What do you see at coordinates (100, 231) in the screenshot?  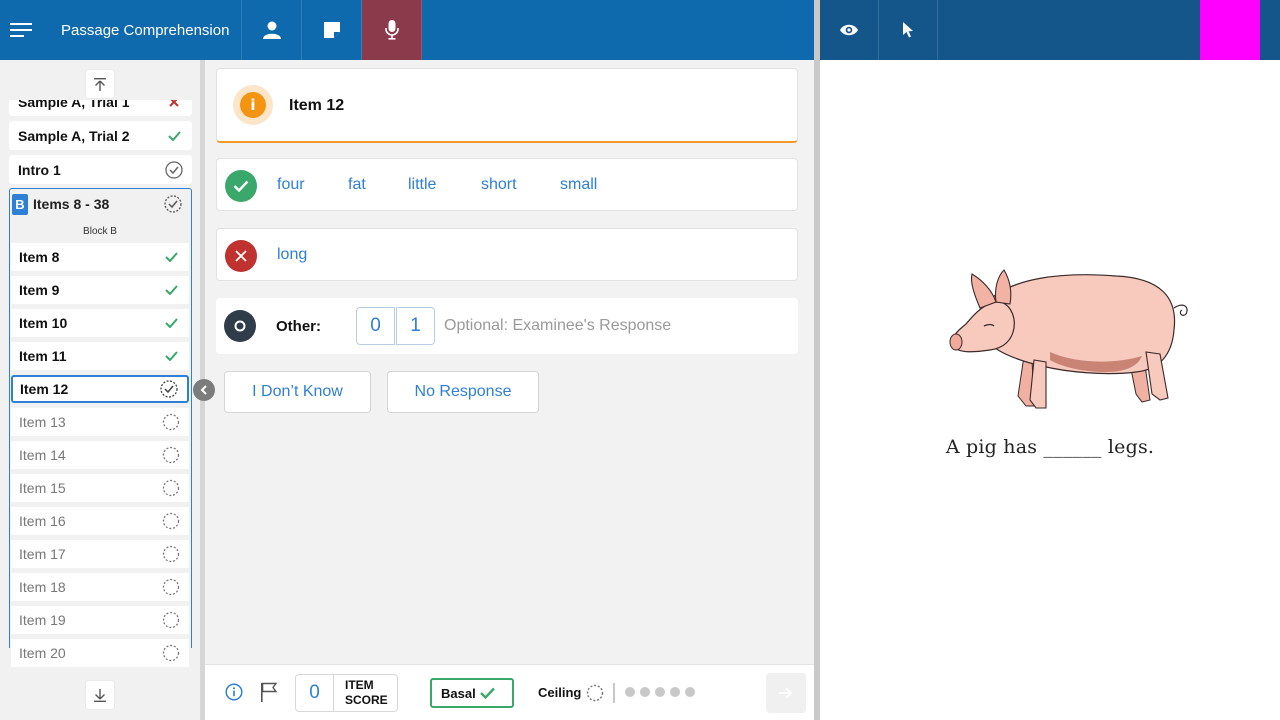 I see `block-subtitle: Block B` at bounding box center [100, 231].